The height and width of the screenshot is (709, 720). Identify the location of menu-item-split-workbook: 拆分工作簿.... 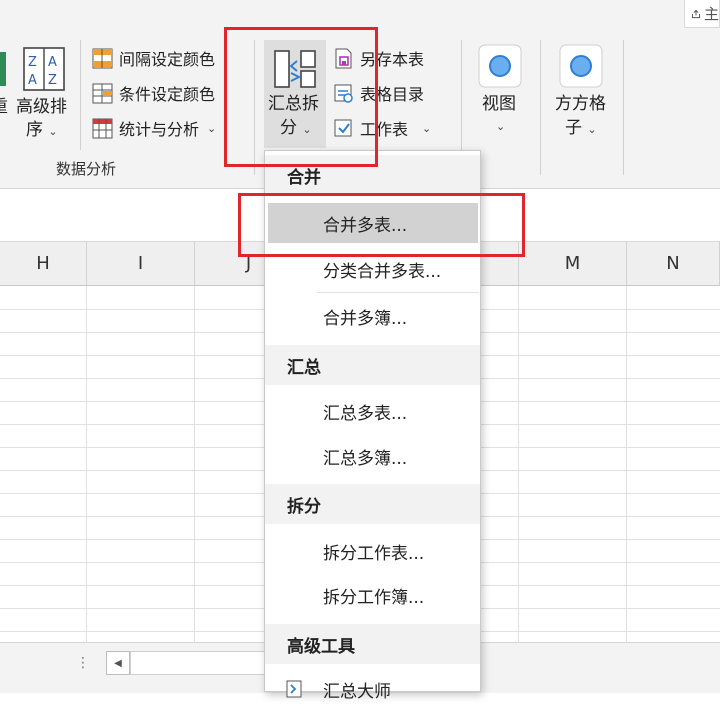
(372, 595).